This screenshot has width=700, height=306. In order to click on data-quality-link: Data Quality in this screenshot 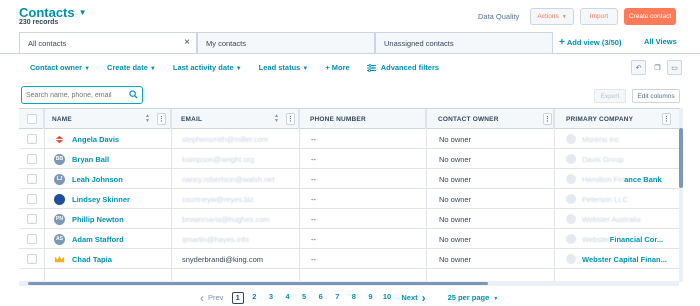, I will do `click(498, 16)`.